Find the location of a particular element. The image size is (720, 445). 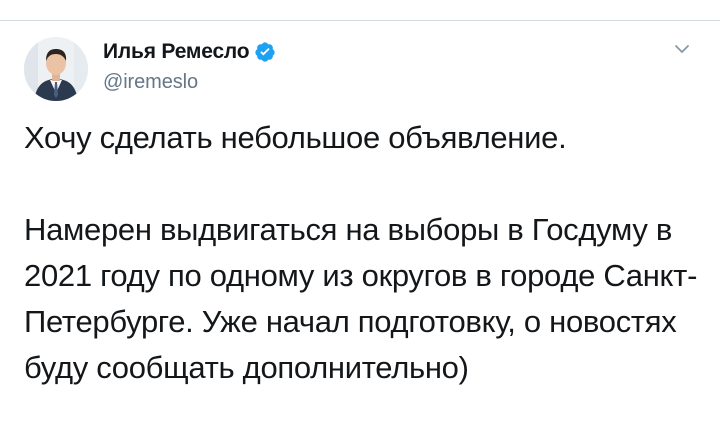

chevron-down-icon is located at coordinates (682, 49).